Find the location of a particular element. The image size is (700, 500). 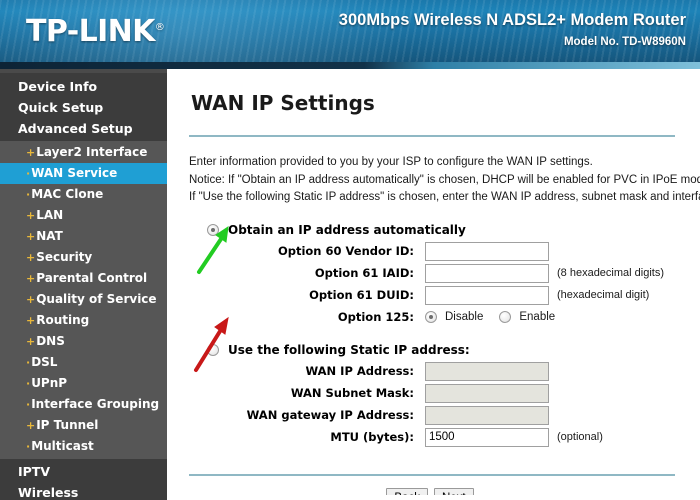

sidebar-item-layer2-interface: +Layer2 Interface is located at coordinates (83, 152).